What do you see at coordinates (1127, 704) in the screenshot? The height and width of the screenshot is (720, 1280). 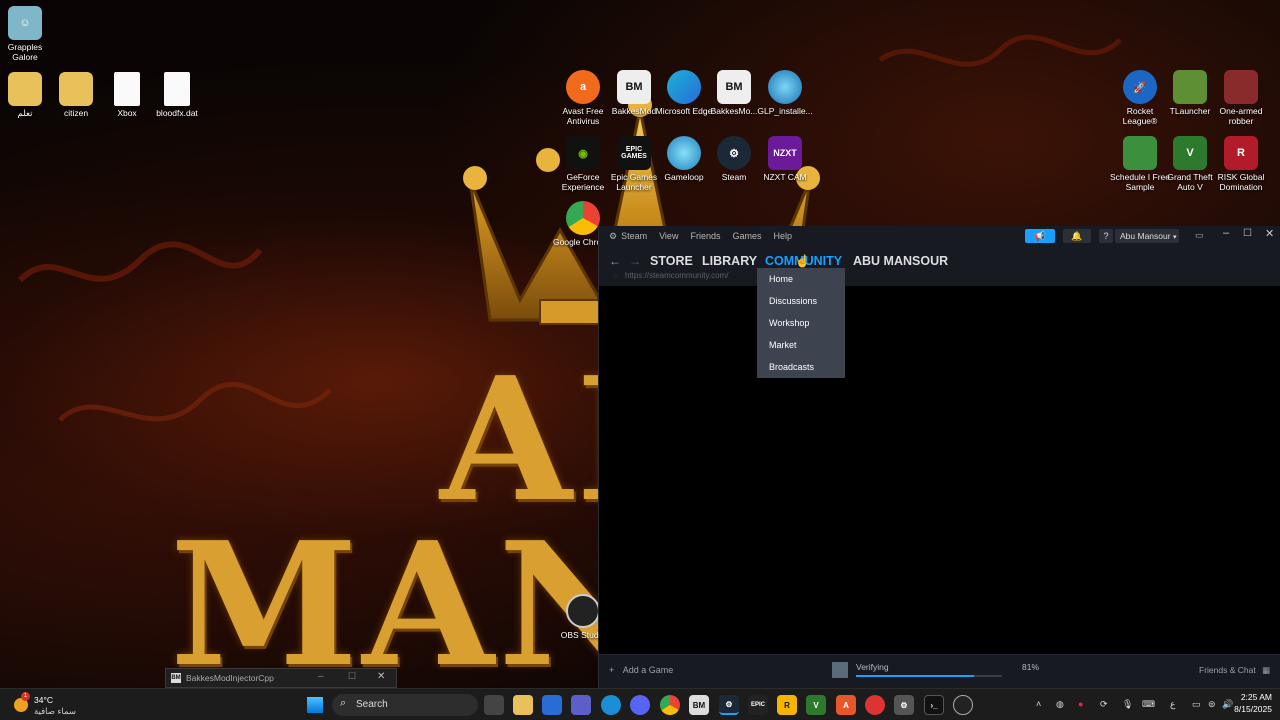 I see `microphone-icon: 🎙` at bounding box center [1127, 704].